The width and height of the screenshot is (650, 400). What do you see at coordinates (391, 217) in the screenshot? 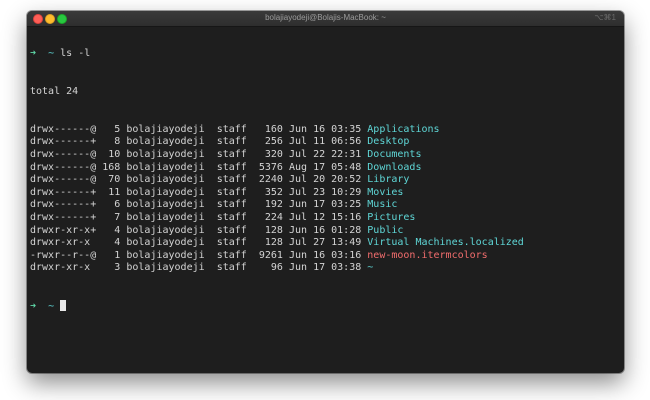
I see `entry-name: Pictures` at bounding box center [391, 217].